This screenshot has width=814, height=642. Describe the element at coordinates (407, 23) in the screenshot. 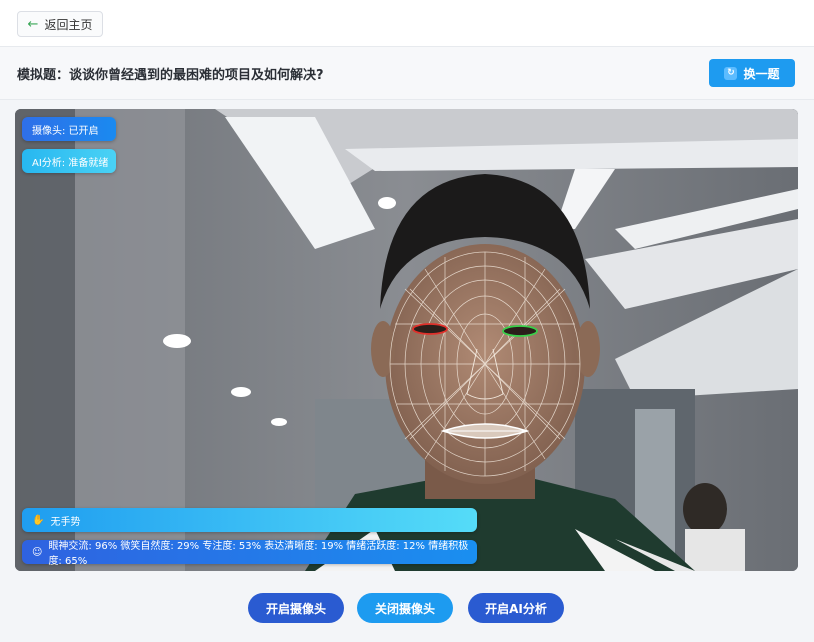

I see `top-bar: ← 返回主页` at that location.